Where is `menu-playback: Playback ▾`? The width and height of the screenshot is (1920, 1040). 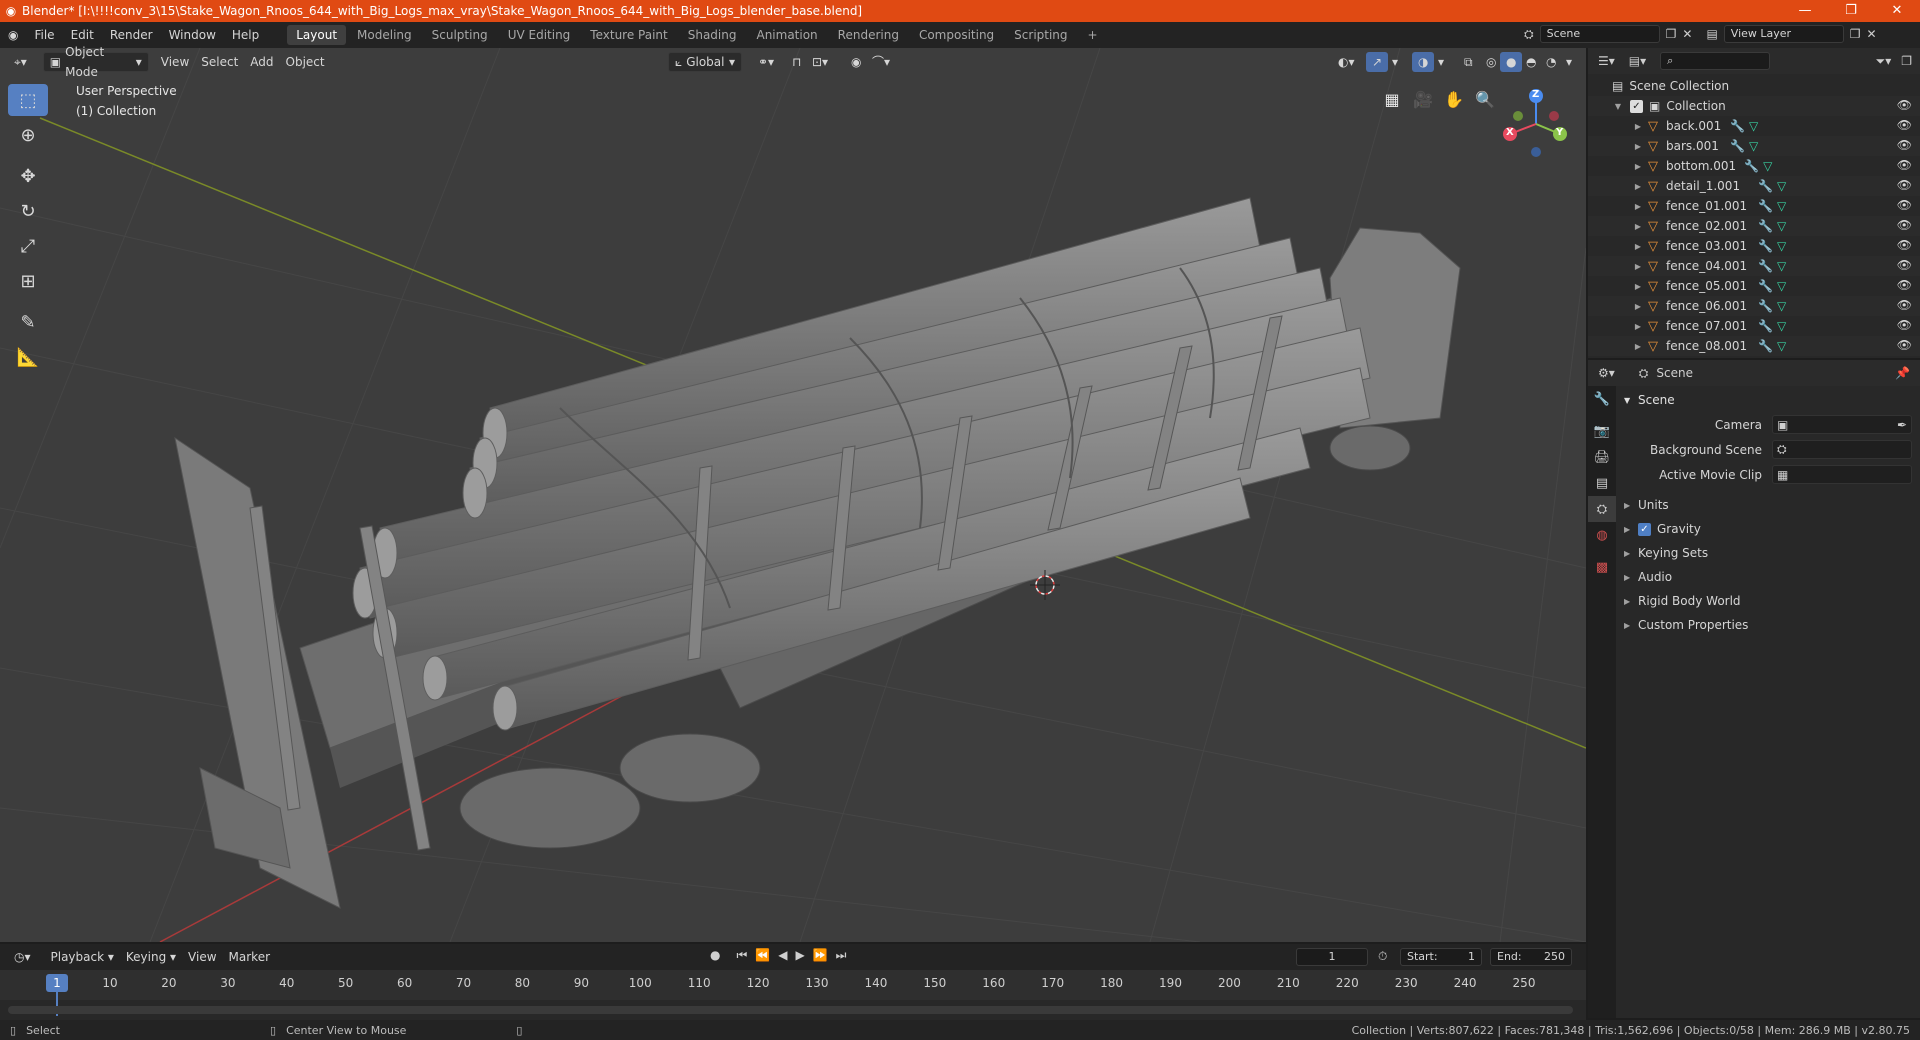
menu-playback: Playback ▾ is located at coordinates (82, 957).